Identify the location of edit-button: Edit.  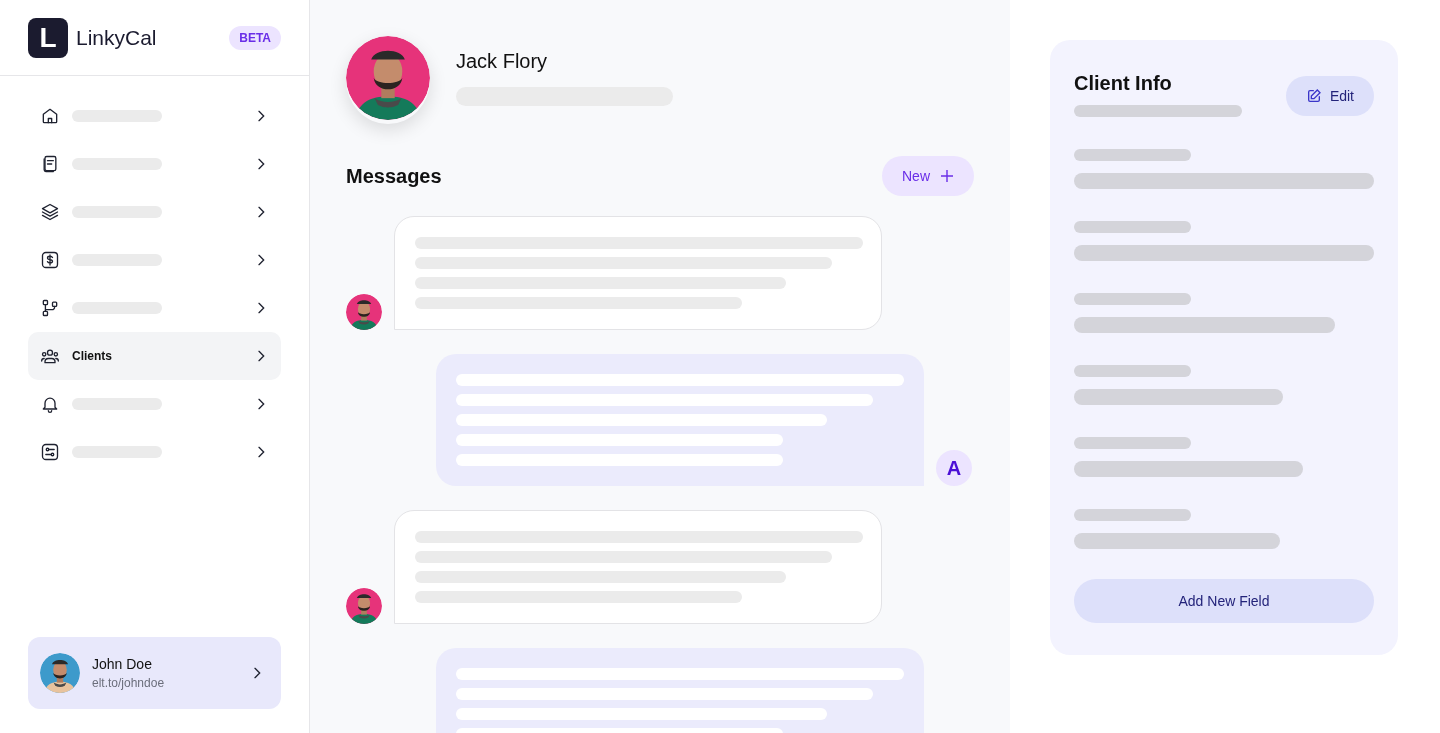
(1329, 96).